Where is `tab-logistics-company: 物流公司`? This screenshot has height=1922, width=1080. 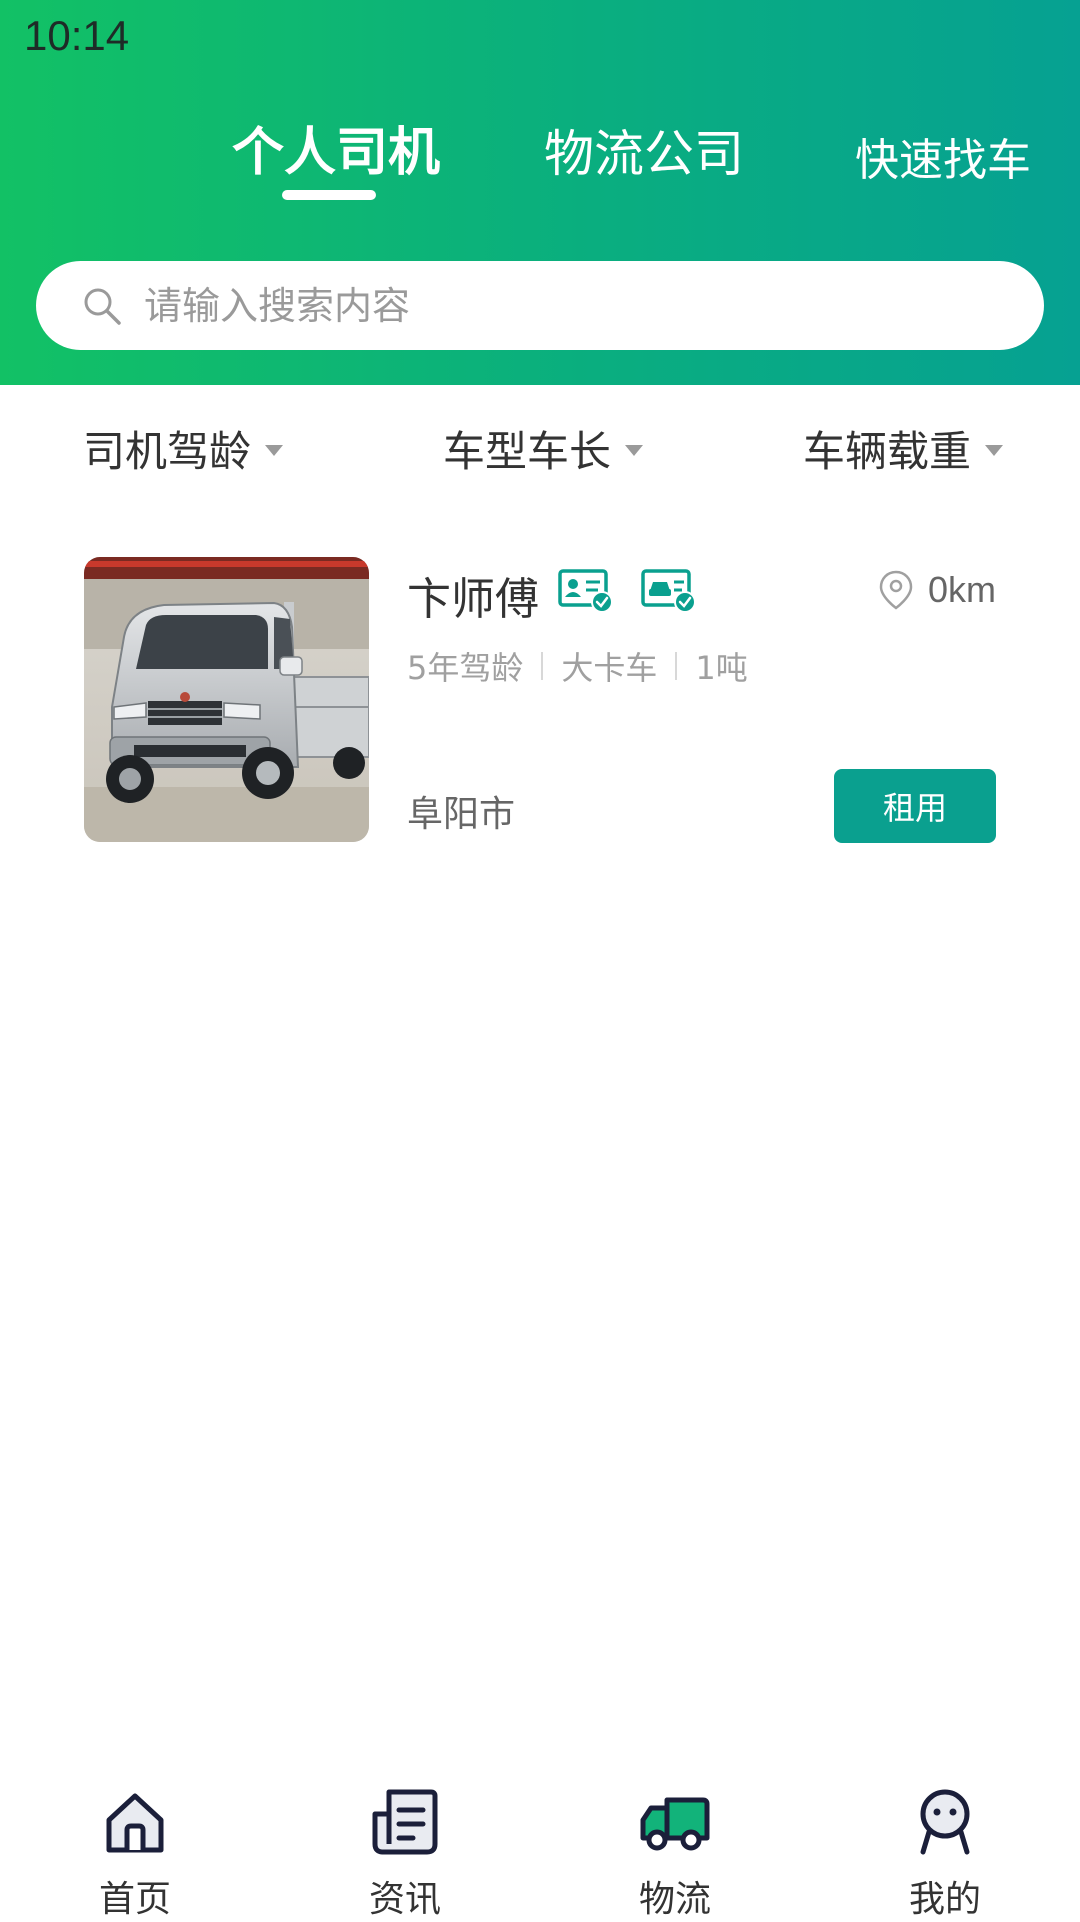
tab-logistics-company: 物流公司 is located at coordinates (644, 150).